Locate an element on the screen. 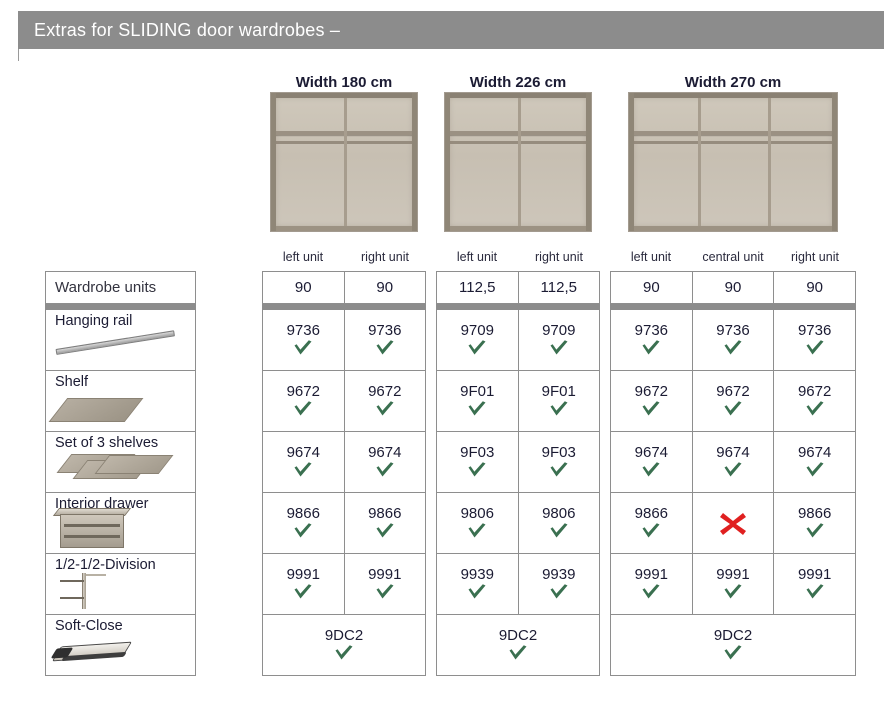  sidebar-item-5: Soft-Close is located at coordinates (120, 645).